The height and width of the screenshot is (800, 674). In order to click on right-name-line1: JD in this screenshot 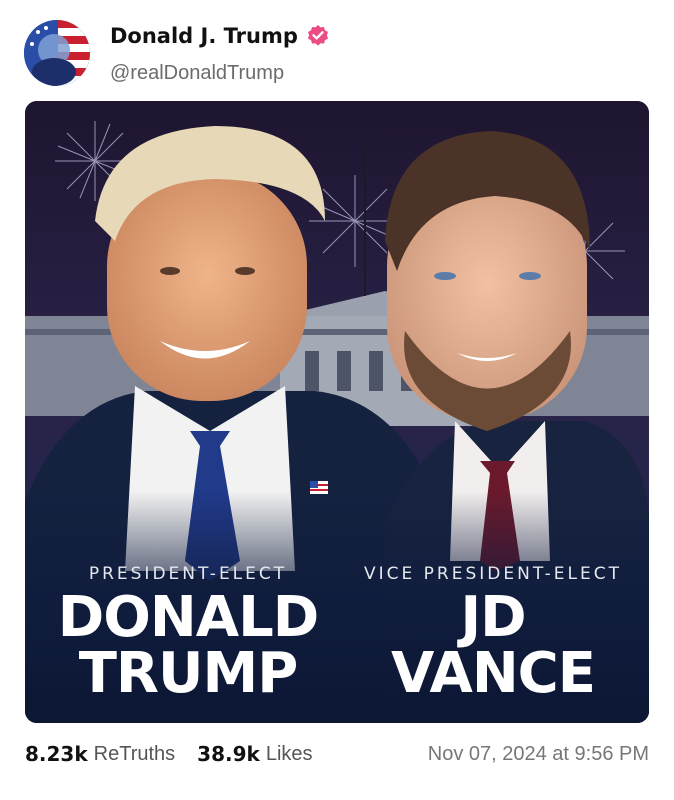, I will do `click(493, 617)`.